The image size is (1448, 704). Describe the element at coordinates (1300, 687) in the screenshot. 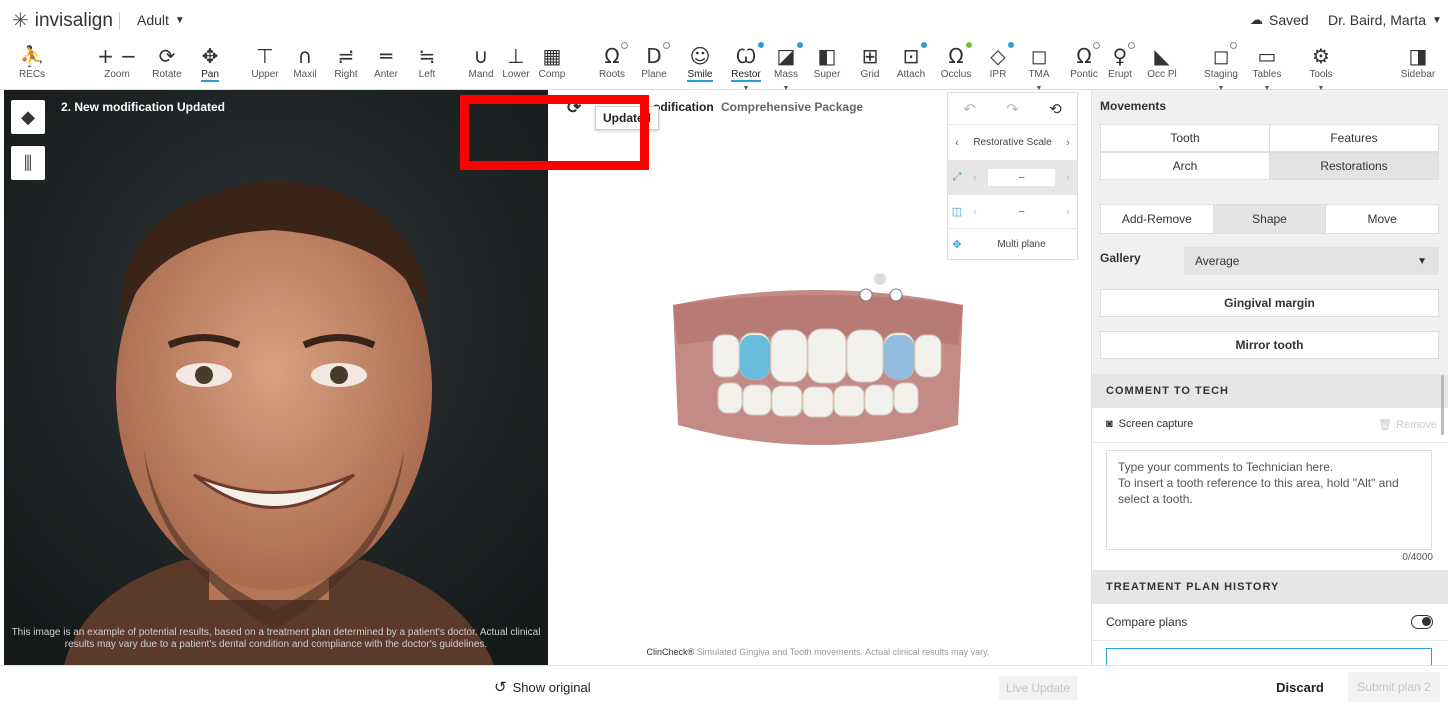

I see `discard-button: Discard` at that location.